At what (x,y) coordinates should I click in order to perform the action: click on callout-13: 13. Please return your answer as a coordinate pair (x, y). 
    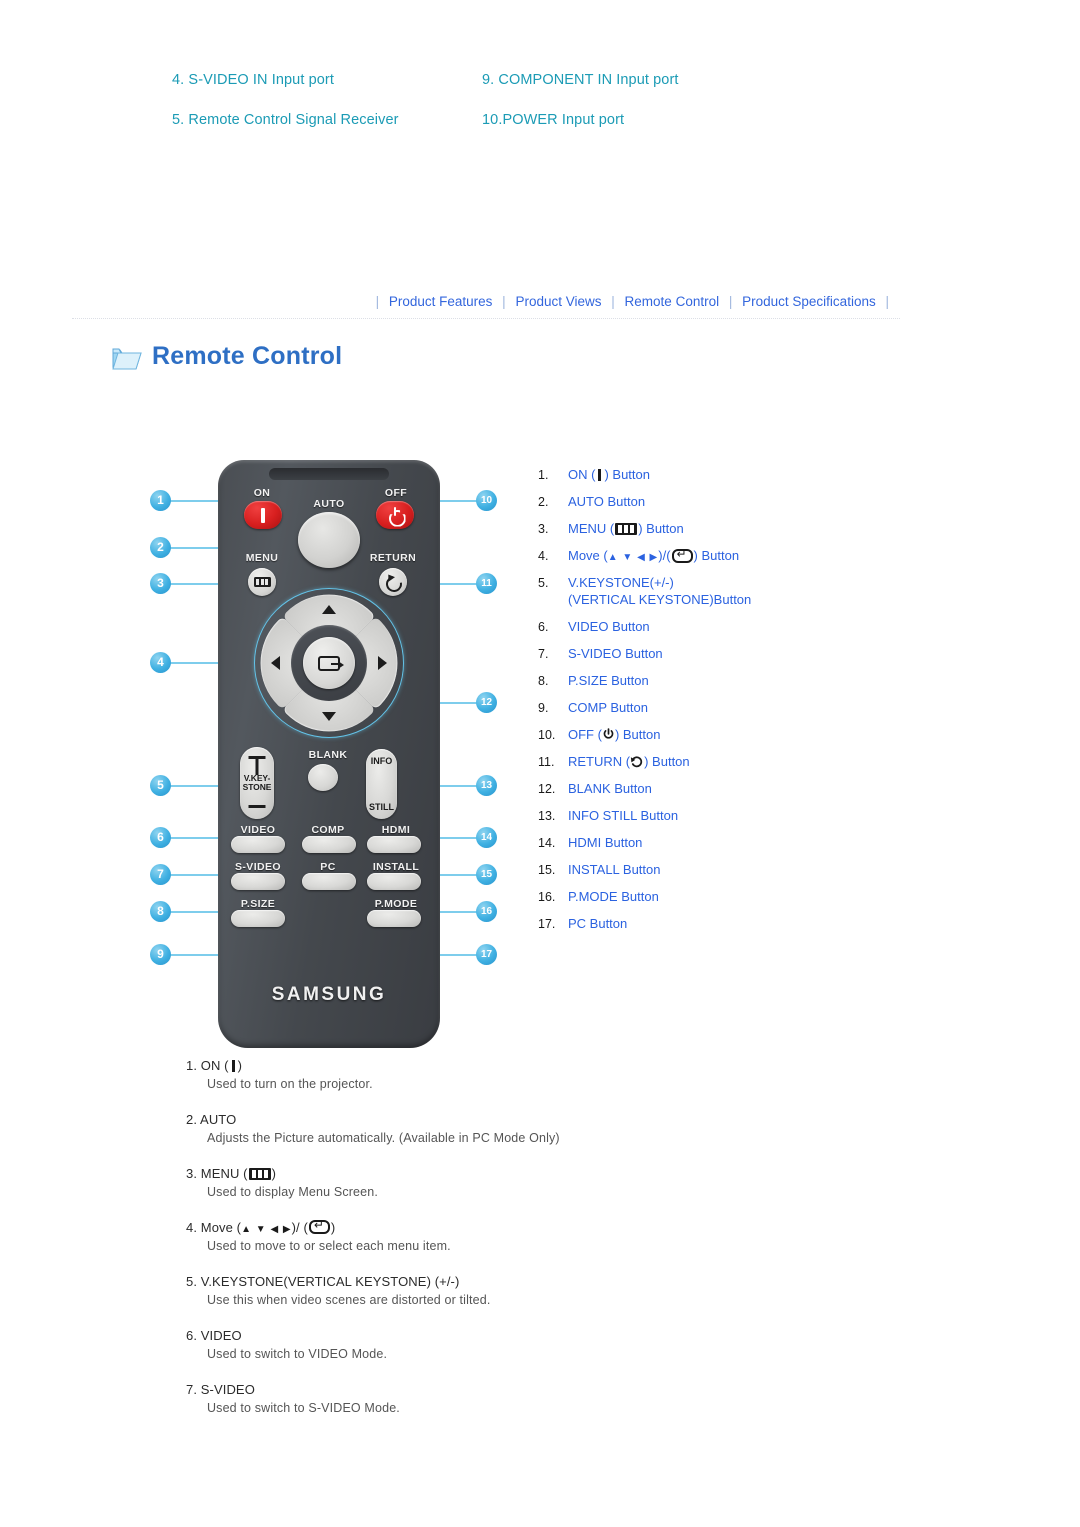
    Looking at the image, I should click on (486, 785).